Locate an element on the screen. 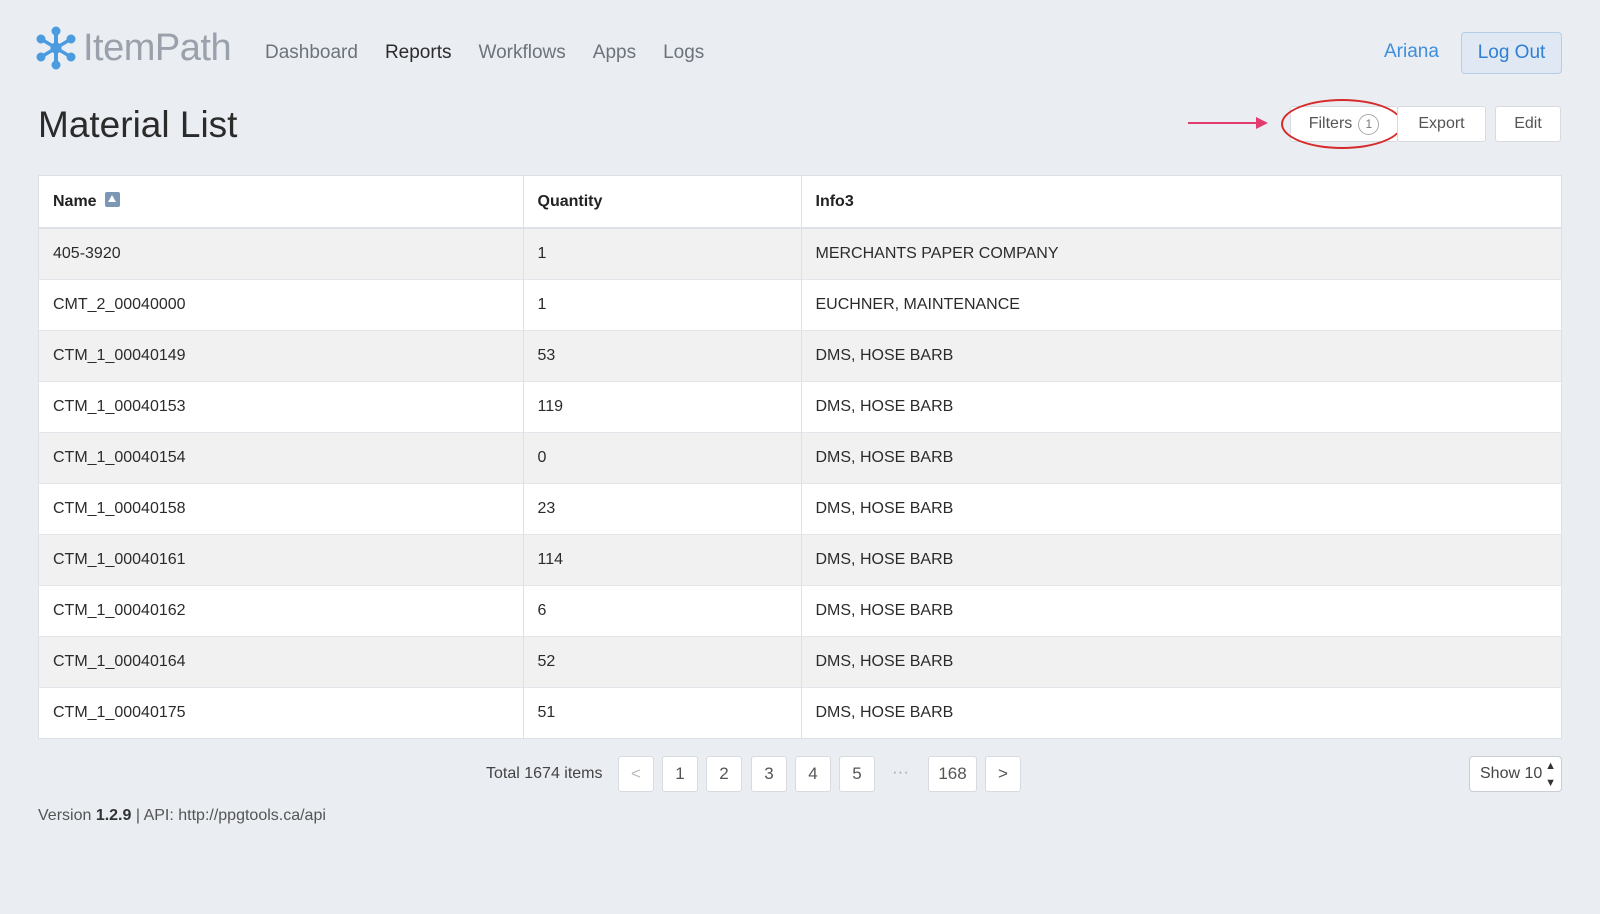 The width and height of the screenshot is (1600, 914). cell-name: CTM_1_00040161 is located at coordinates (281, 559).